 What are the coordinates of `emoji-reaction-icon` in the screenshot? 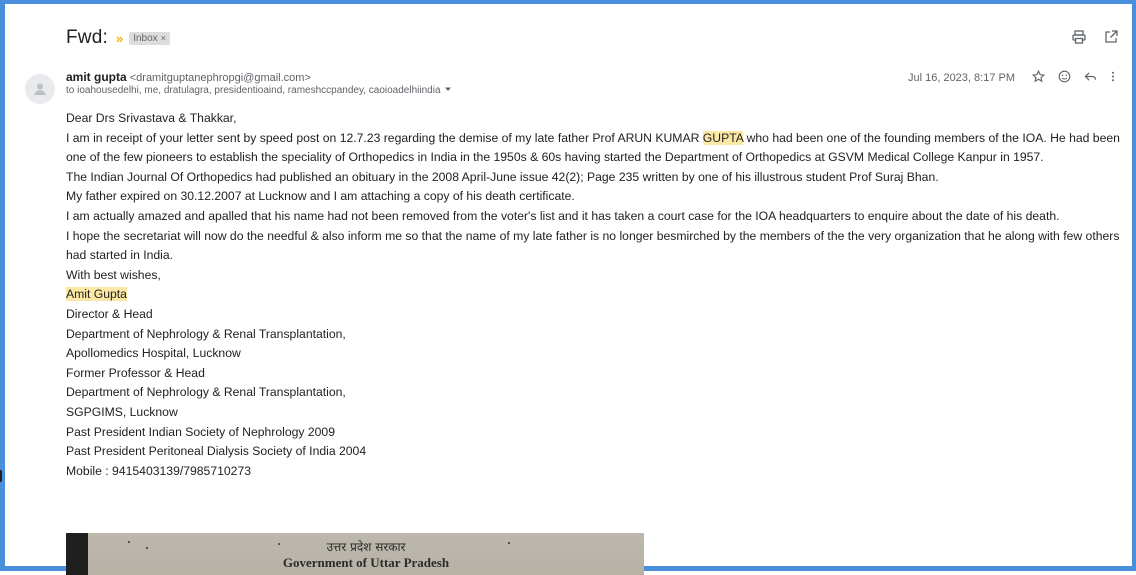 It's located at (1064, 78).